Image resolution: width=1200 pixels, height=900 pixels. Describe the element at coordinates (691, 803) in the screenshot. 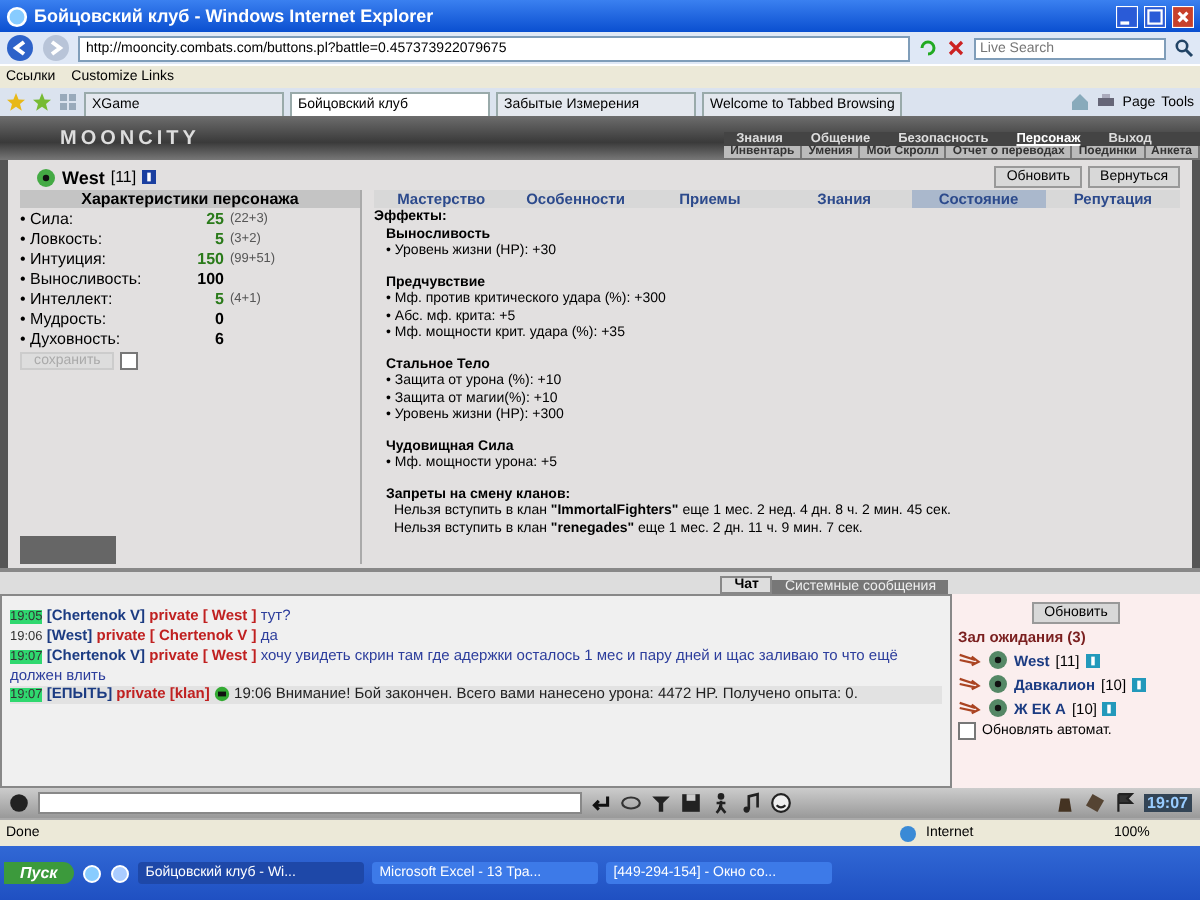

I see `save-icon` at that location.